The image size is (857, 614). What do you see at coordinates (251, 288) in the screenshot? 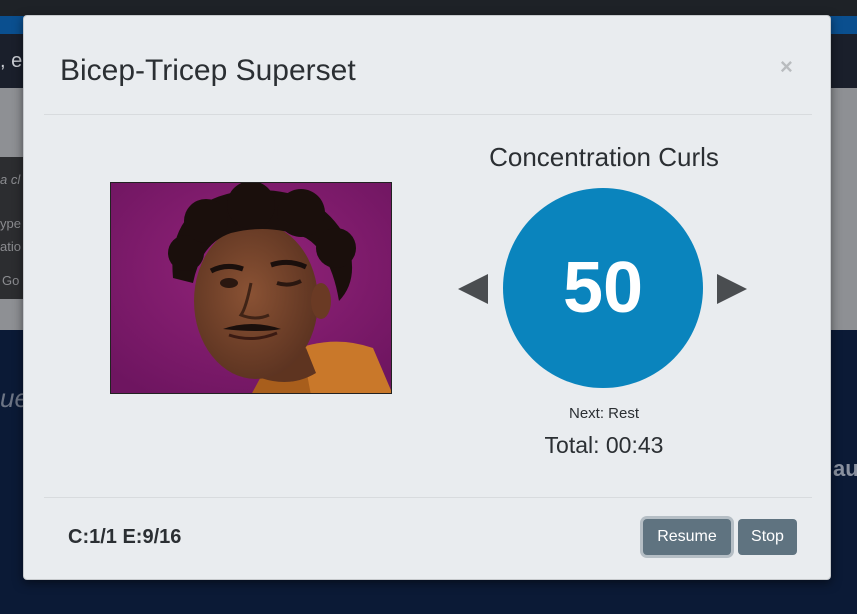
I see `exercise-photo` at bounding box center [251, 288].